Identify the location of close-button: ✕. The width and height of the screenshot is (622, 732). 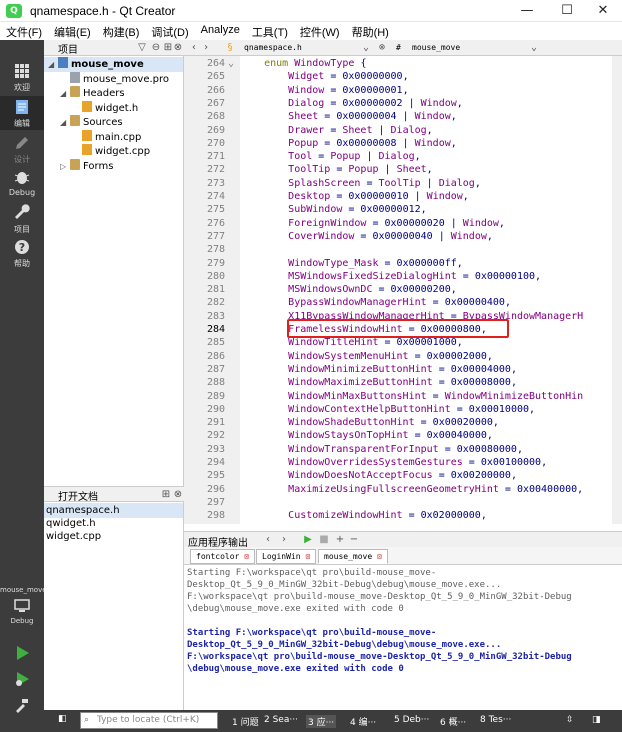
(603, 11).